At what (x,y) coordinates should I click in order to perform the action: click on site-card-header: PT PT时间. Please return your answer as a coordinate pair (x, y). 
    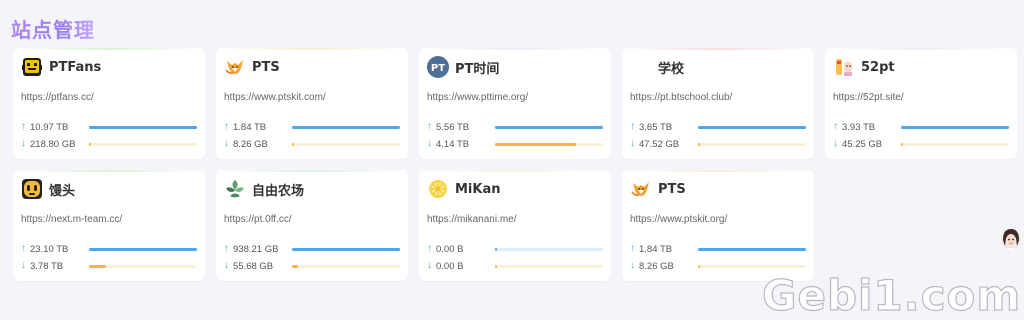
    Looking at the image, I should click on (463, 67).